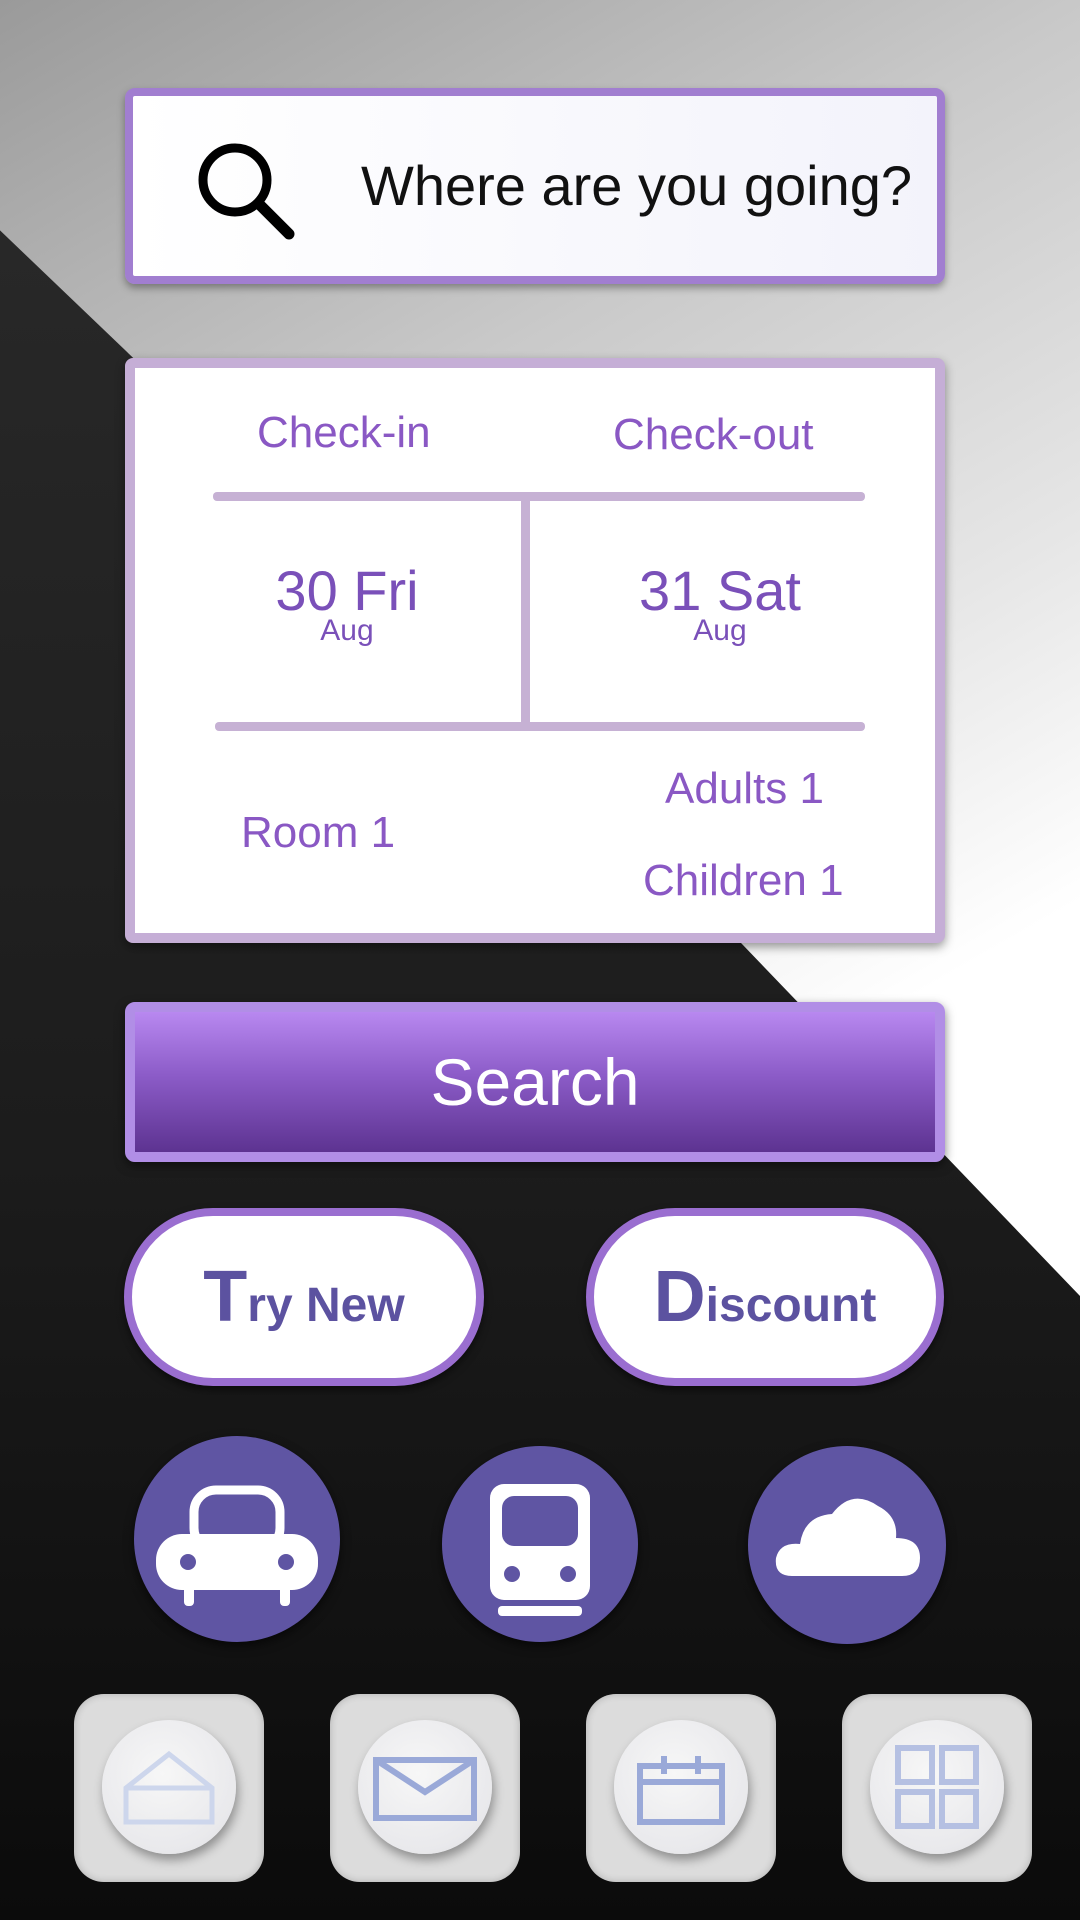 This screenshot has height=1920, width=1080. I want to click on divider-top, so click(539, 496).